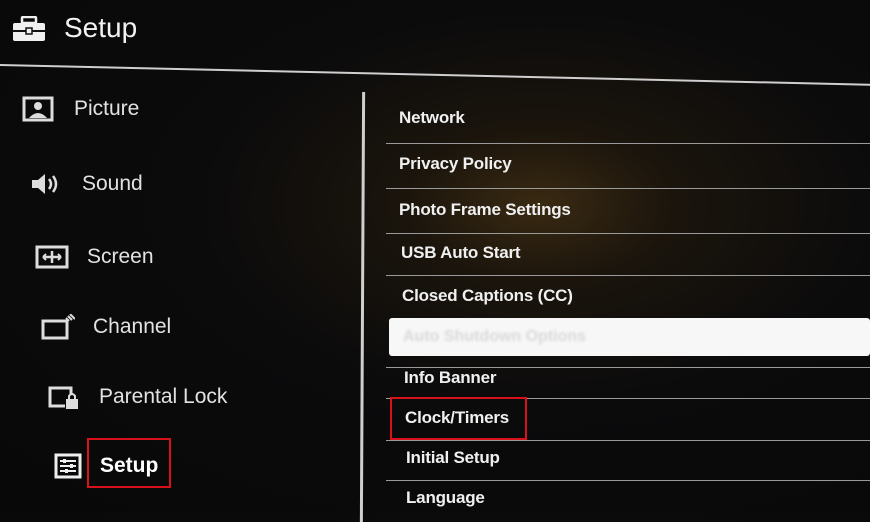 The image size is (870, 522). What do you see at coordinates (58, 327) in the screenshot?
I see `channel-icon` at bounding box center [58, 327].